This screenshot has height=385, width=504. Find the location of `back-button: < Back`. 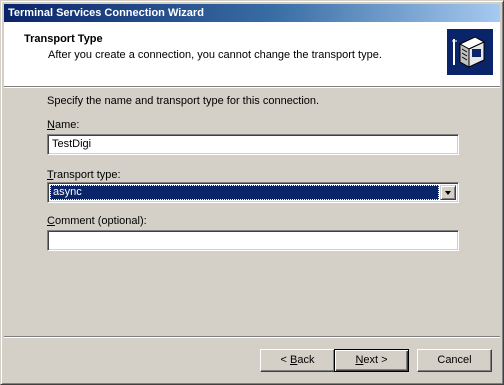

back-button: < Back is located at coordinates (297, 360).